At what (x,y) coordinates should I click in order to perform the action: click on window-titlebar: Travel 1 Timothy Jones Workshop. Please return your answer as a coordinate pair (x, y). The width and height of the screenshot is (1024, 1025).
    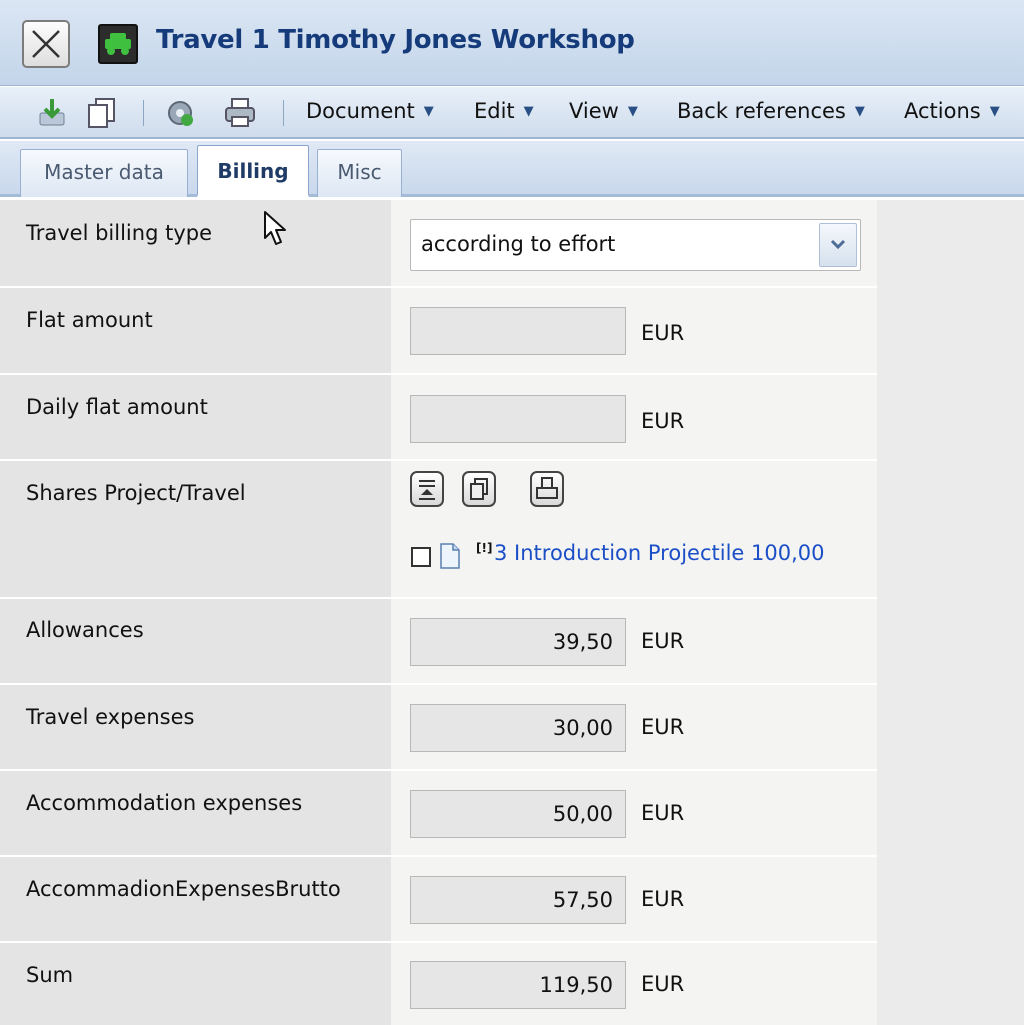
    Looking at the image, I should click on (512, 43).